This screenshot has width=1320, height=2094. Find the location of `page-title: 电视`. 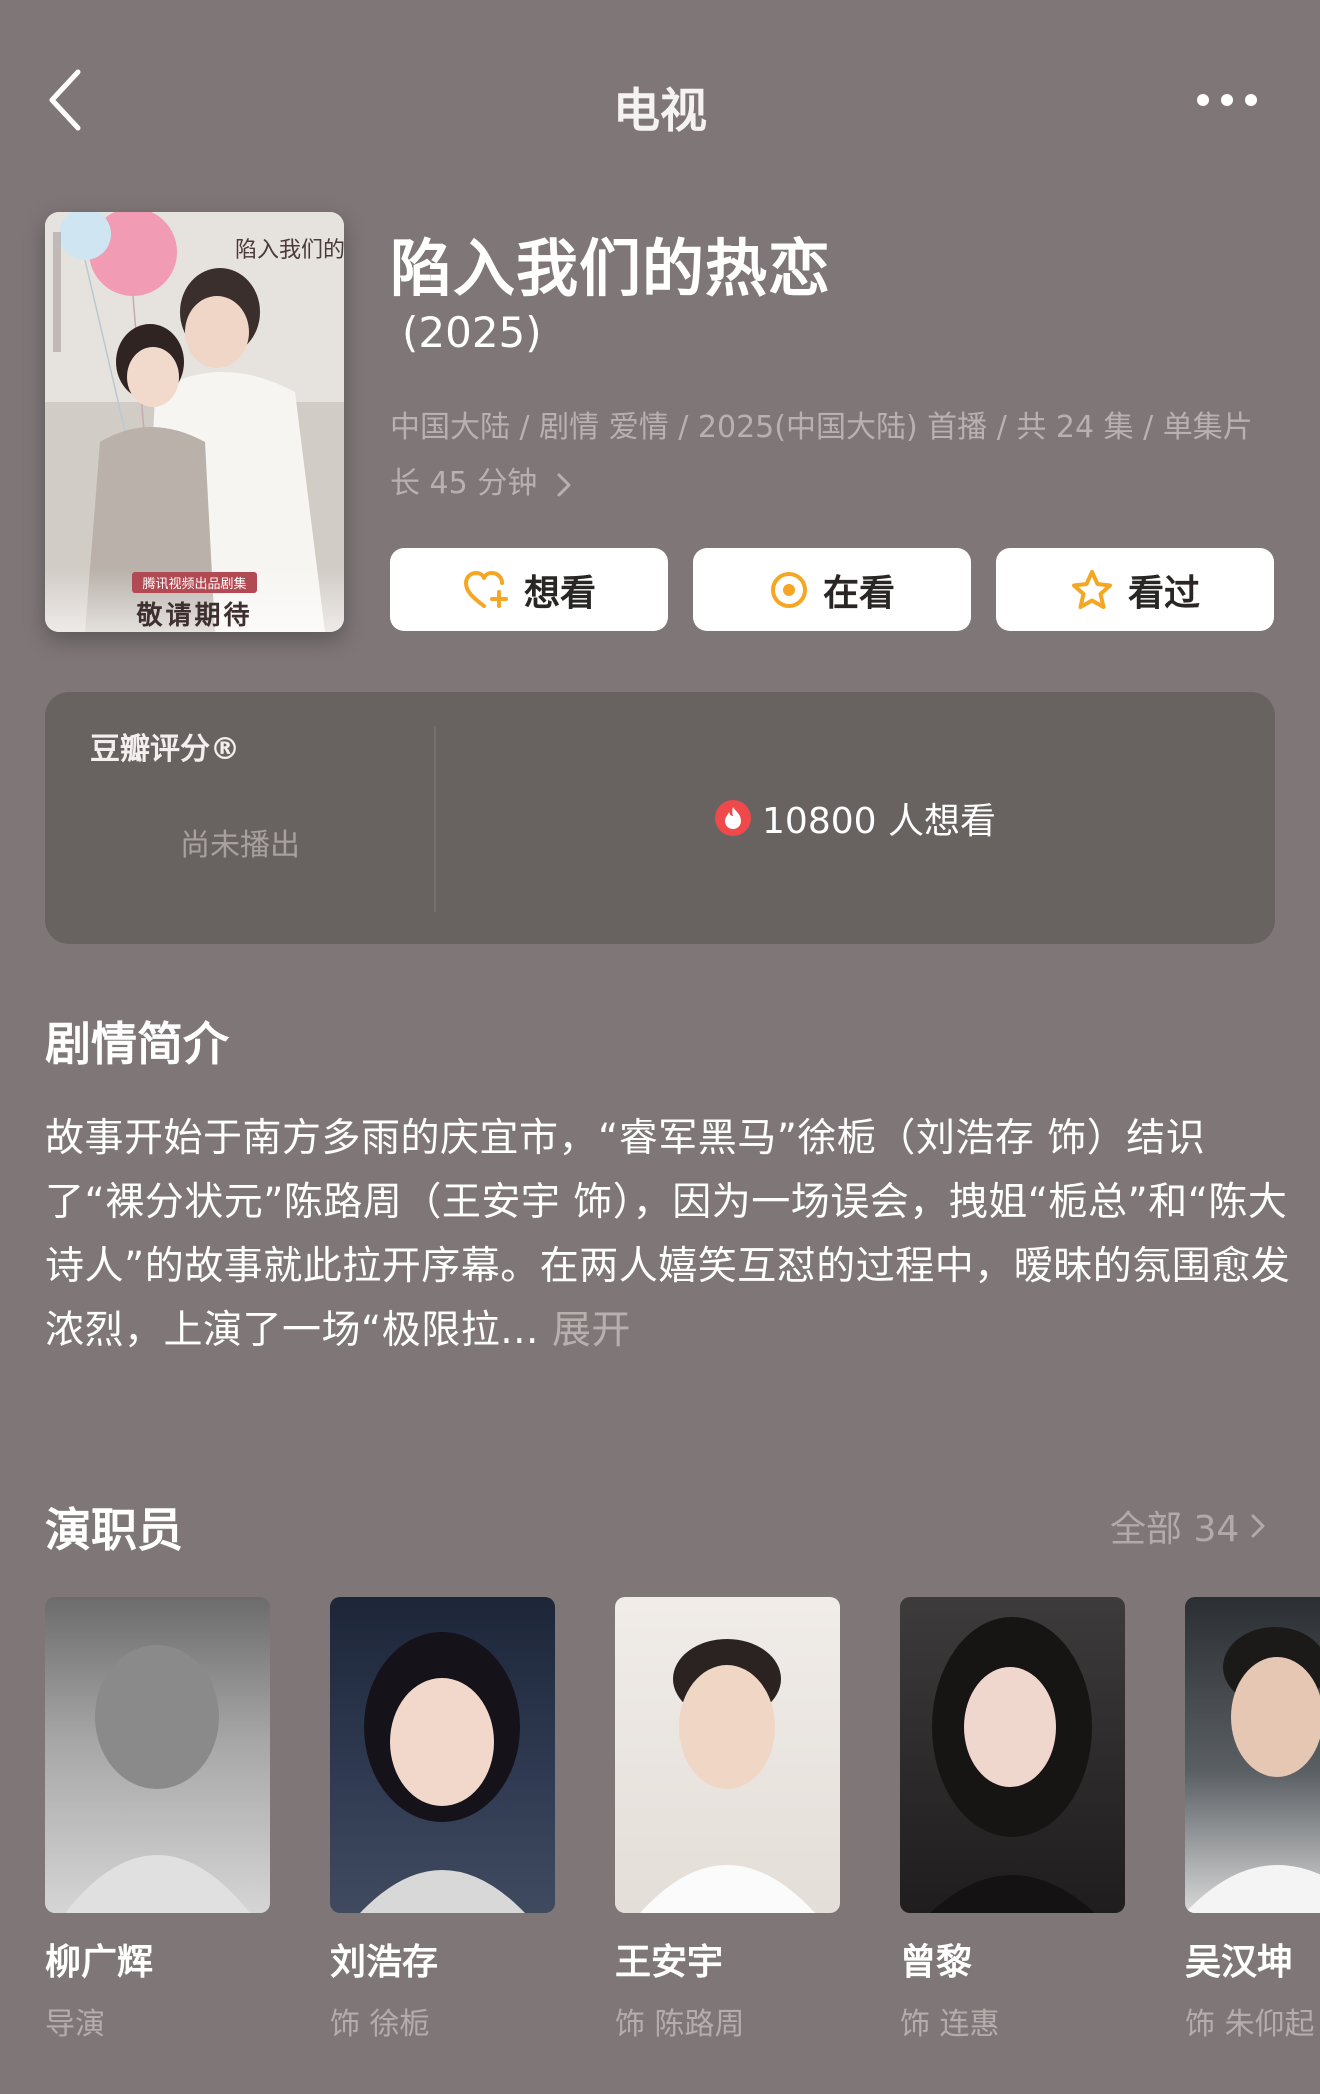

page-title: 电视 is located at coordinates (660, 111).